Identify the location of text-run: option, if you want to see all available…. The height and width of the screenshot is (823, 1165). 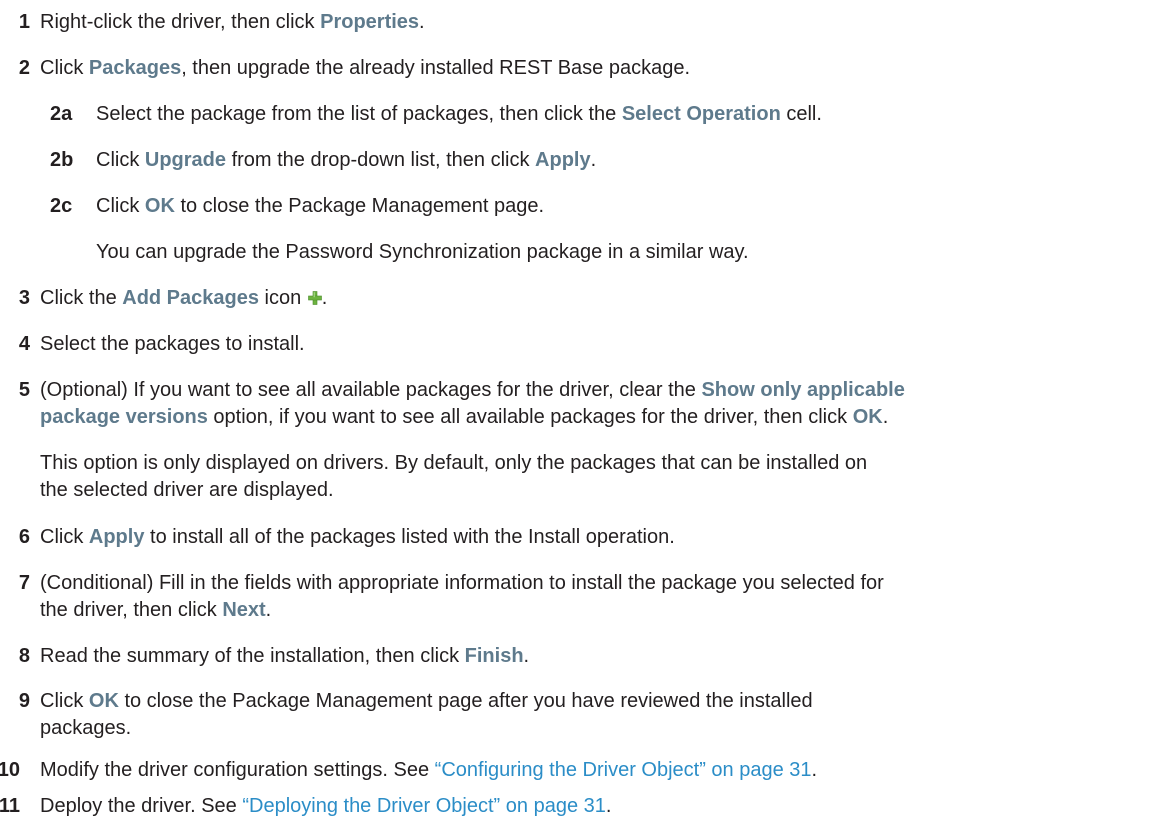
(530, 417).